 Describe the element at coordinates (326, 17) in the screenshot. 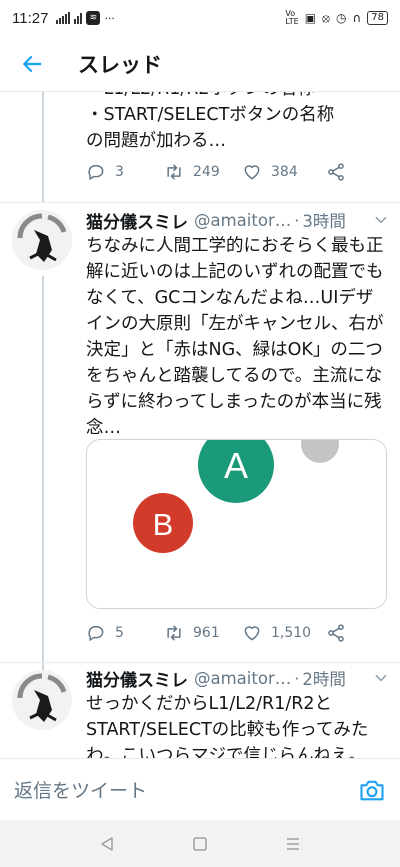

I see `vibrate-icon: ⦻` at that location.